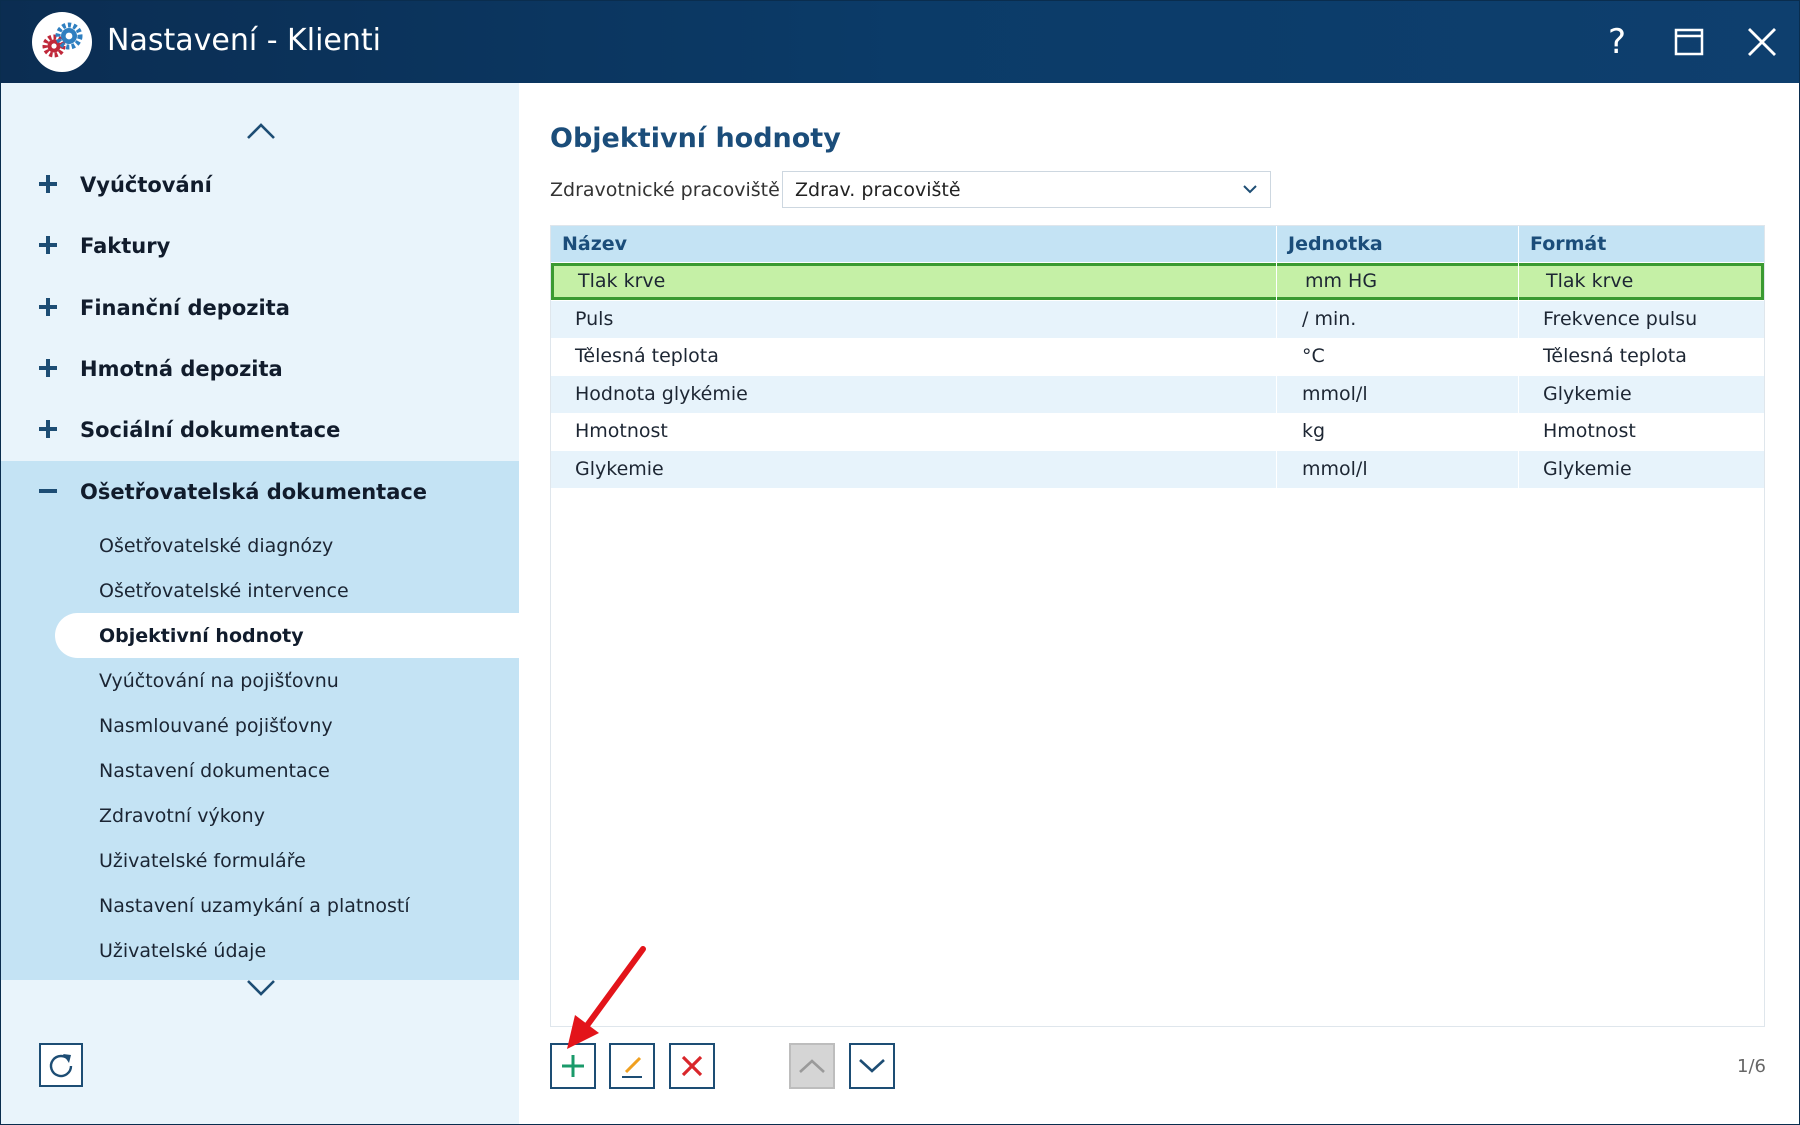 This screenshot has height=1125, width=1800. I want to click on move-up-button, so click(812, 1066).